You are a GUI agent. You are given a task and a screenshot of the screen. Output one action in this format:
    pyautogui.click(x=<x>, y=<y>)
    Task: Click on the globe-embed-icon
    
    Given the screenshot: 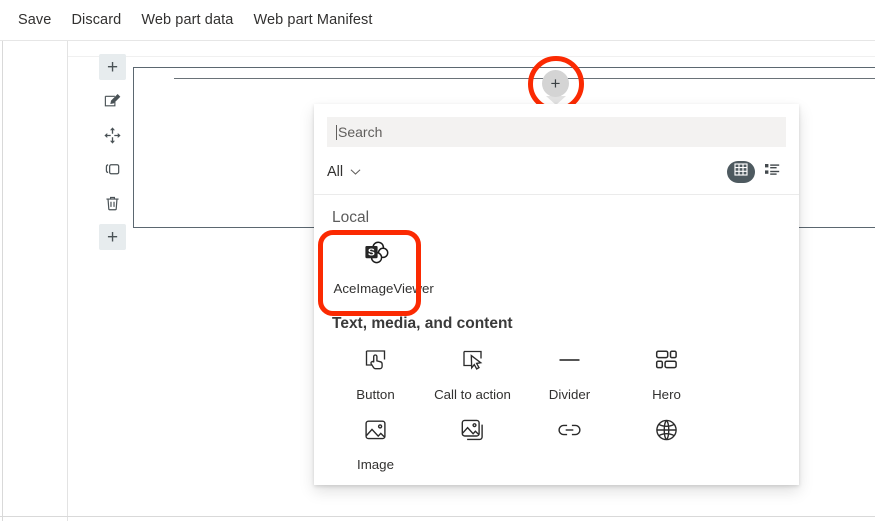 What is the action you would take?
    pyautogui.click(x=666, y=432)
    